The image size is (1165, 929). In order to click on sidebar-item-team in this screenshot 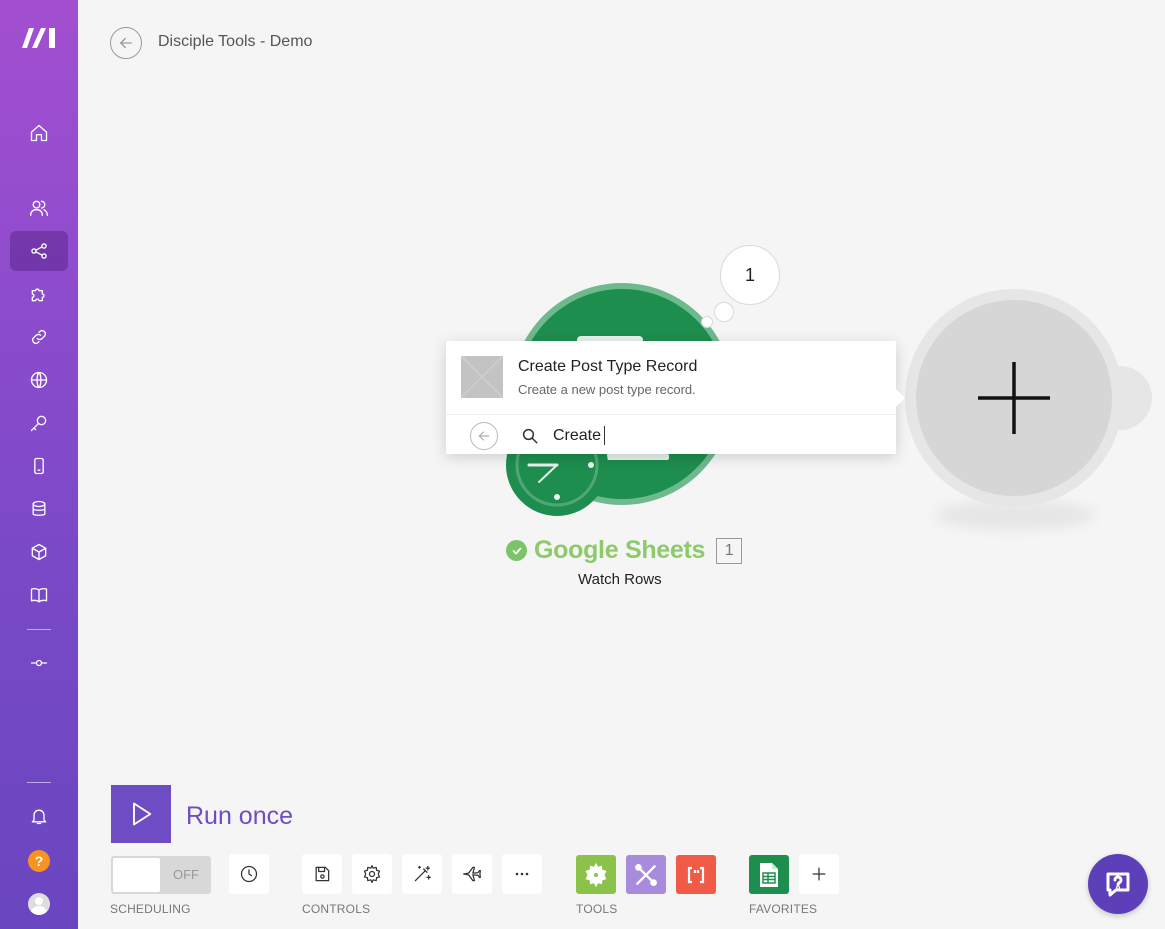, I will do `click(39, 208)`.